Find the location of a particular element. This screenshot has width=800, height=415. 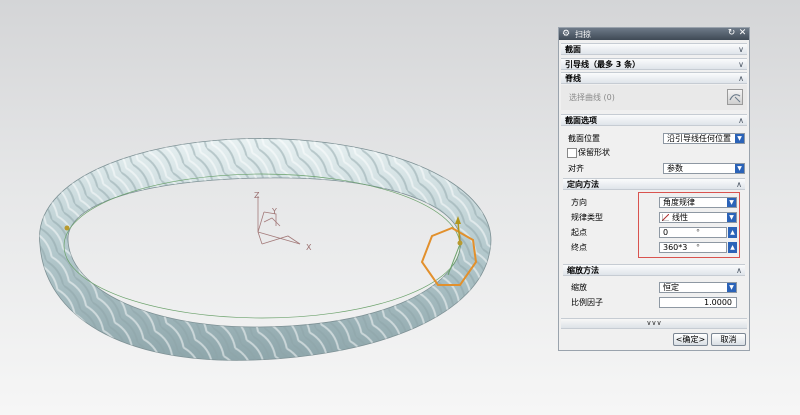

align-select: 参数 ▼ is located at coordinates (704, 168).